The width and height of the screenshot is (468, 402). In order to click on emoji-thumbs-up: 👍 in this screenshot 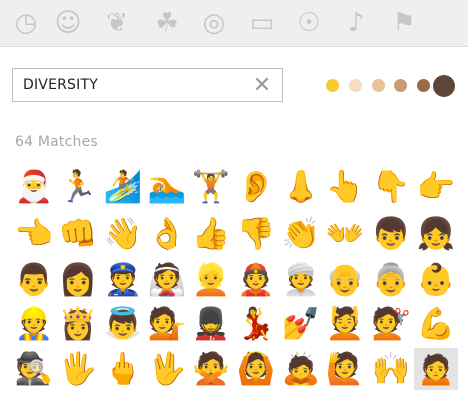, I will do `click(211, 234)`.